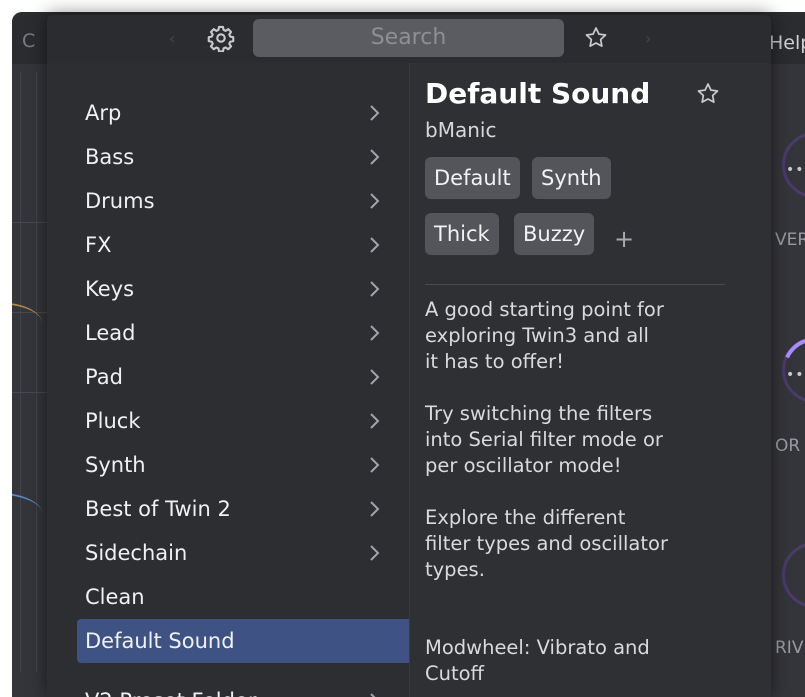 The height and width of the screenshot is (697, 805). I want to click on chevron-left-icon: ‹, so click(172, 38).